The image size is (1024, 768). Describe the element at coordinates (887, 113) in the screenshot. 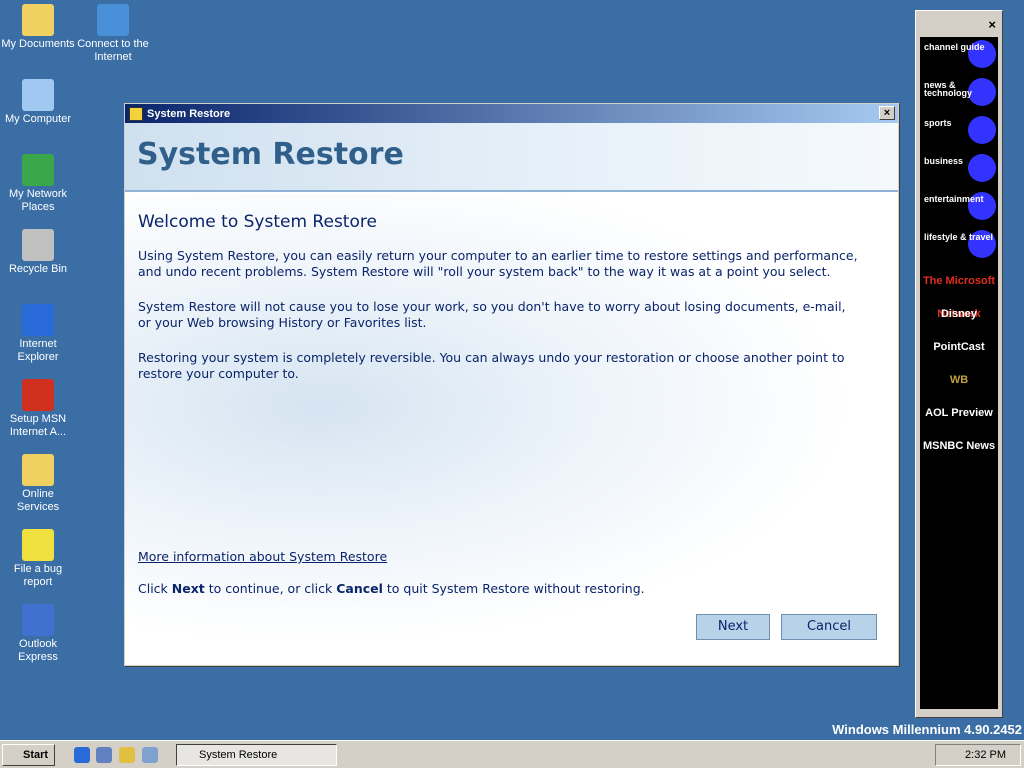

I see `close-button: ×` at that location.